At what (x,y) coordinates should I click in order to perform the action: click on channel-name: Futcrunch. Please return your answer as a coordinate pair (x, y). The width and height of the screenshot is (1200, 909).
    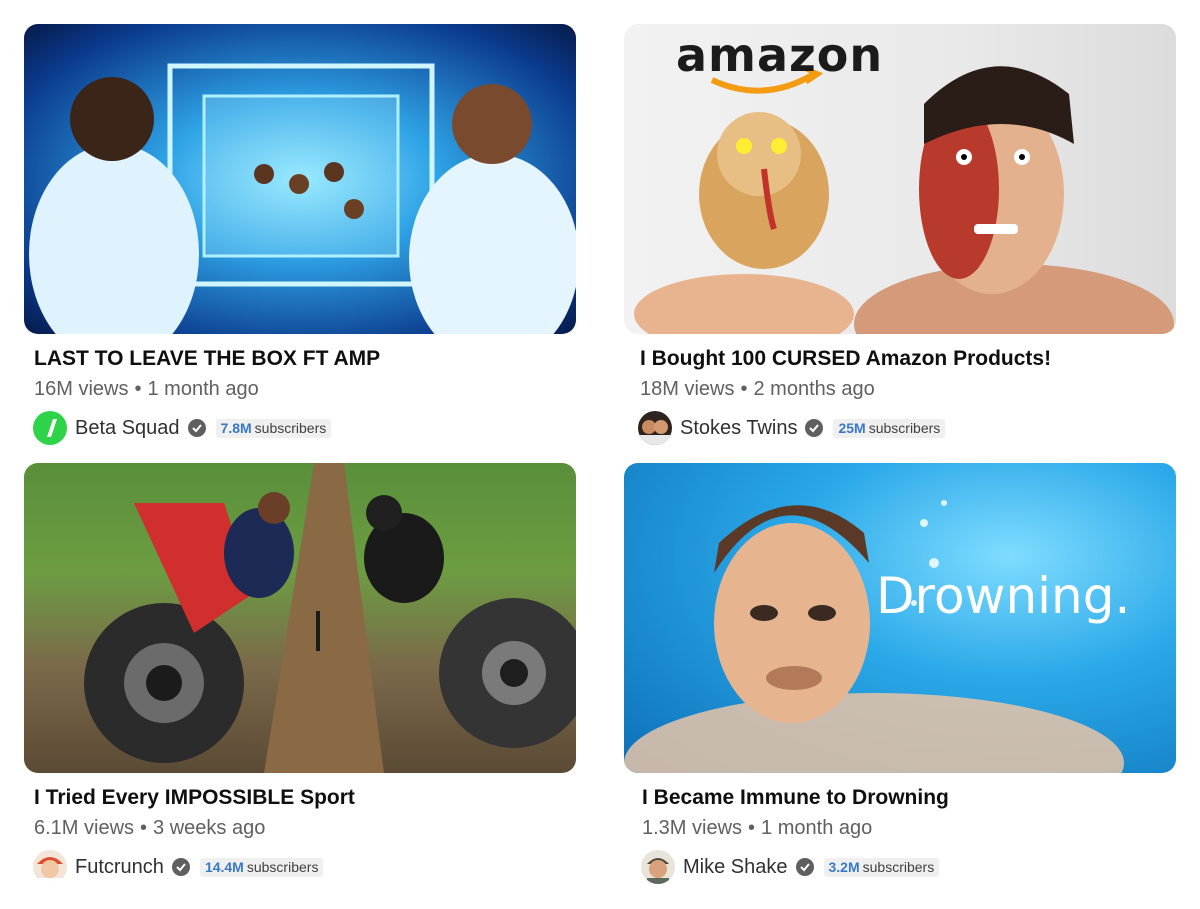
    Looking at the image, I should click on (119, 867).